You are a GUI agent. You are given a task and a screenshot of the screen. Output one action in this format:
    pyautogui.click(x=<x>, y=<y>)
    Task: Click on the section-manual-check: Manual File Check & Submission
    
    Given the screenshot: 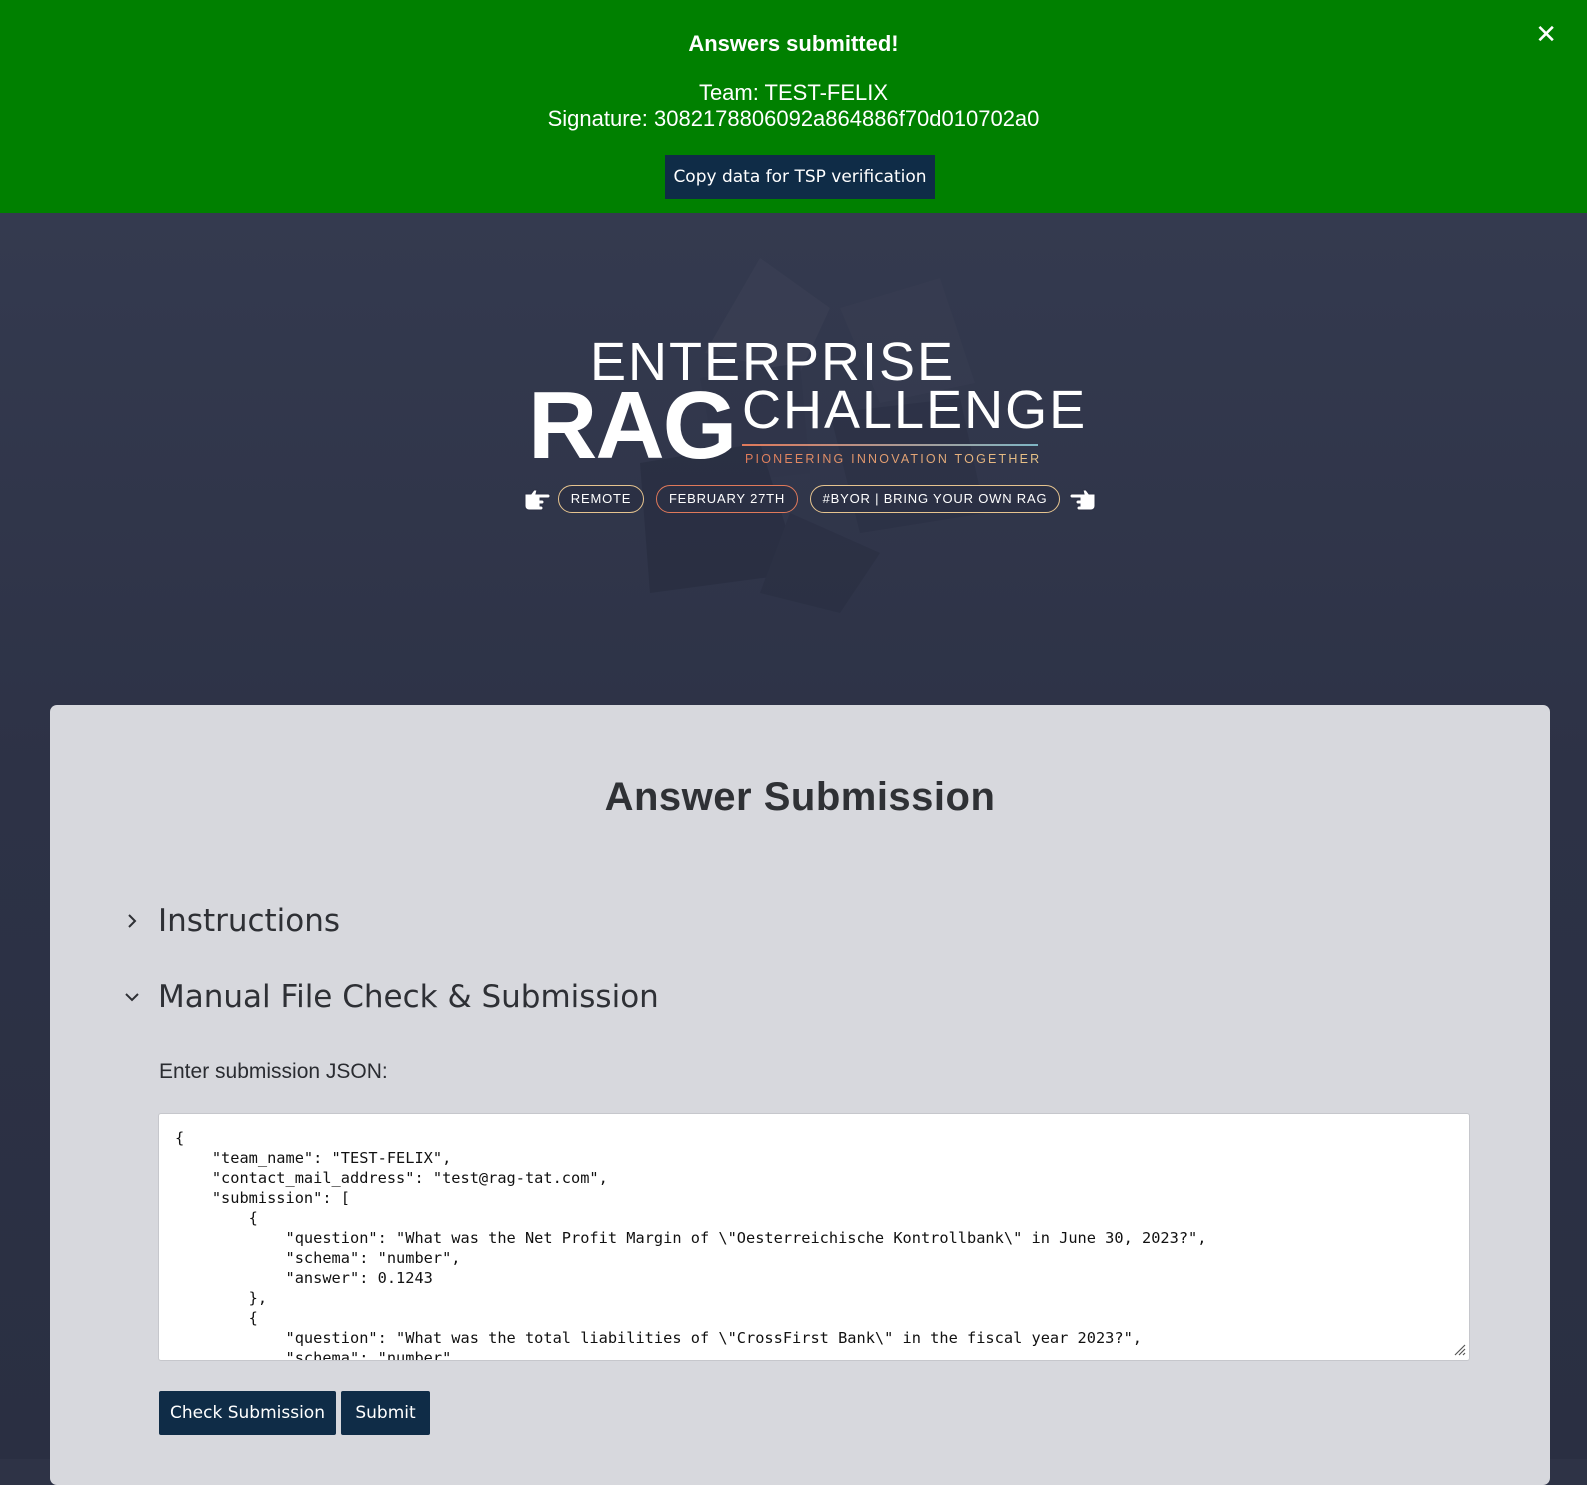 What is the action you would take?
    pyautogui.click(x=390, y=997)
    